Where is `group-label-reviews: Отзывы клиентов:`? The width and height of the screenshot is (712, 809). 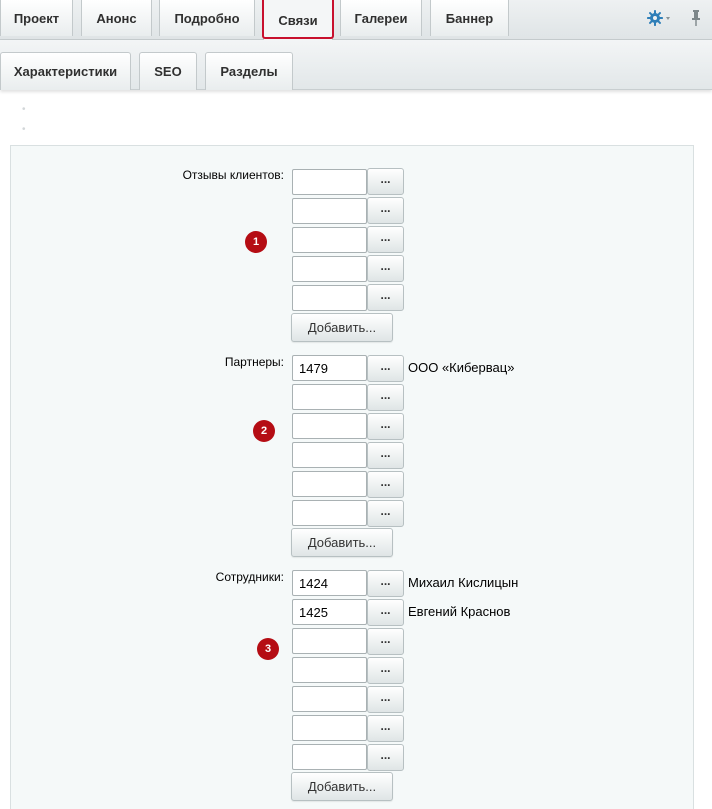 group-label-reviews: Отзывы клиентов: is located at coordinates (233, 175).